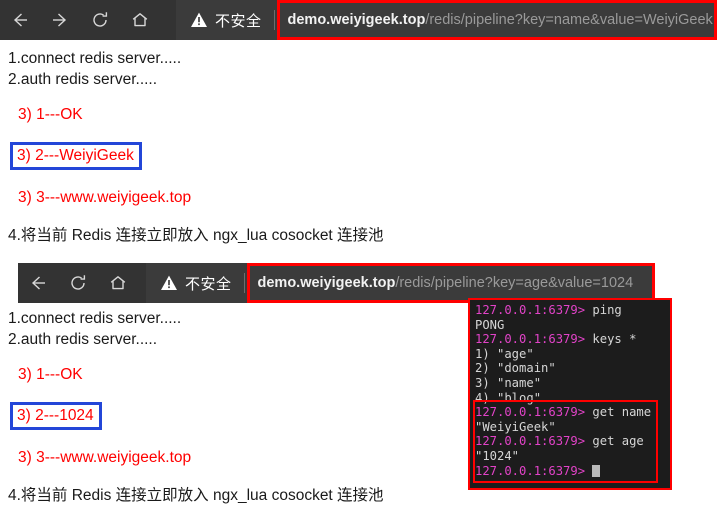  Describe the element at coordinates (572, 368) in the screenshot. I see `terminal-line: 2) "domain"` at that location.